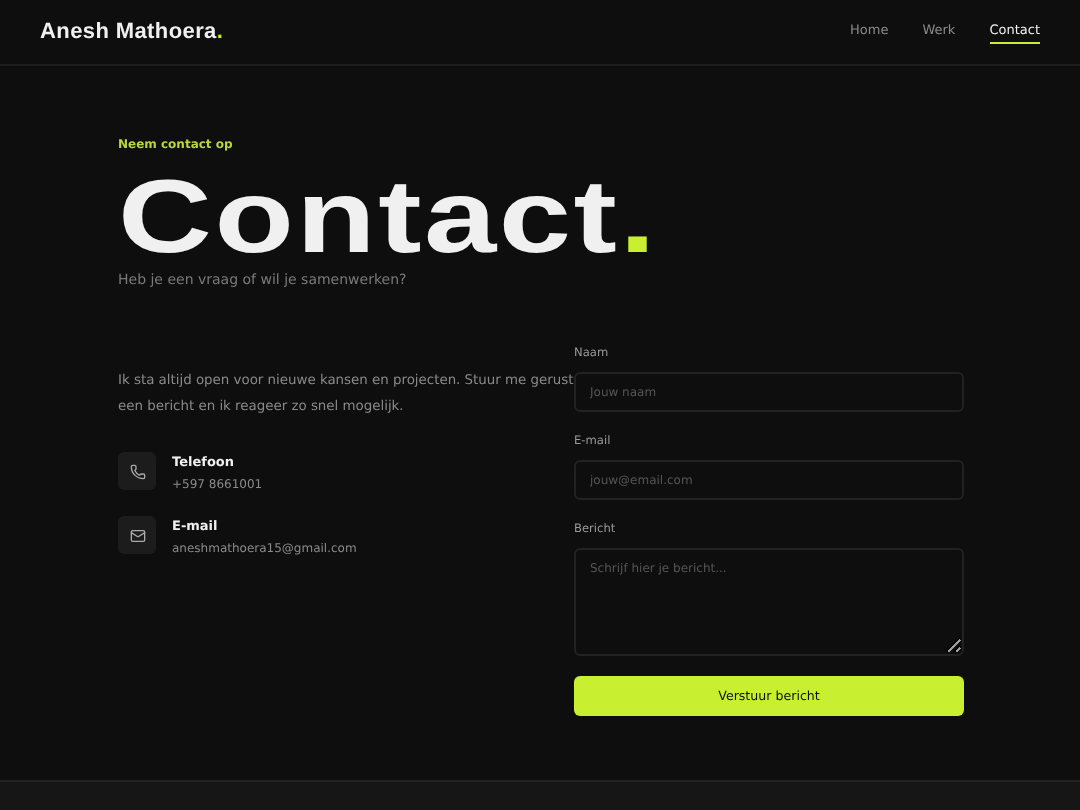  I want to click on page-title: Contact., so click(389, 218).